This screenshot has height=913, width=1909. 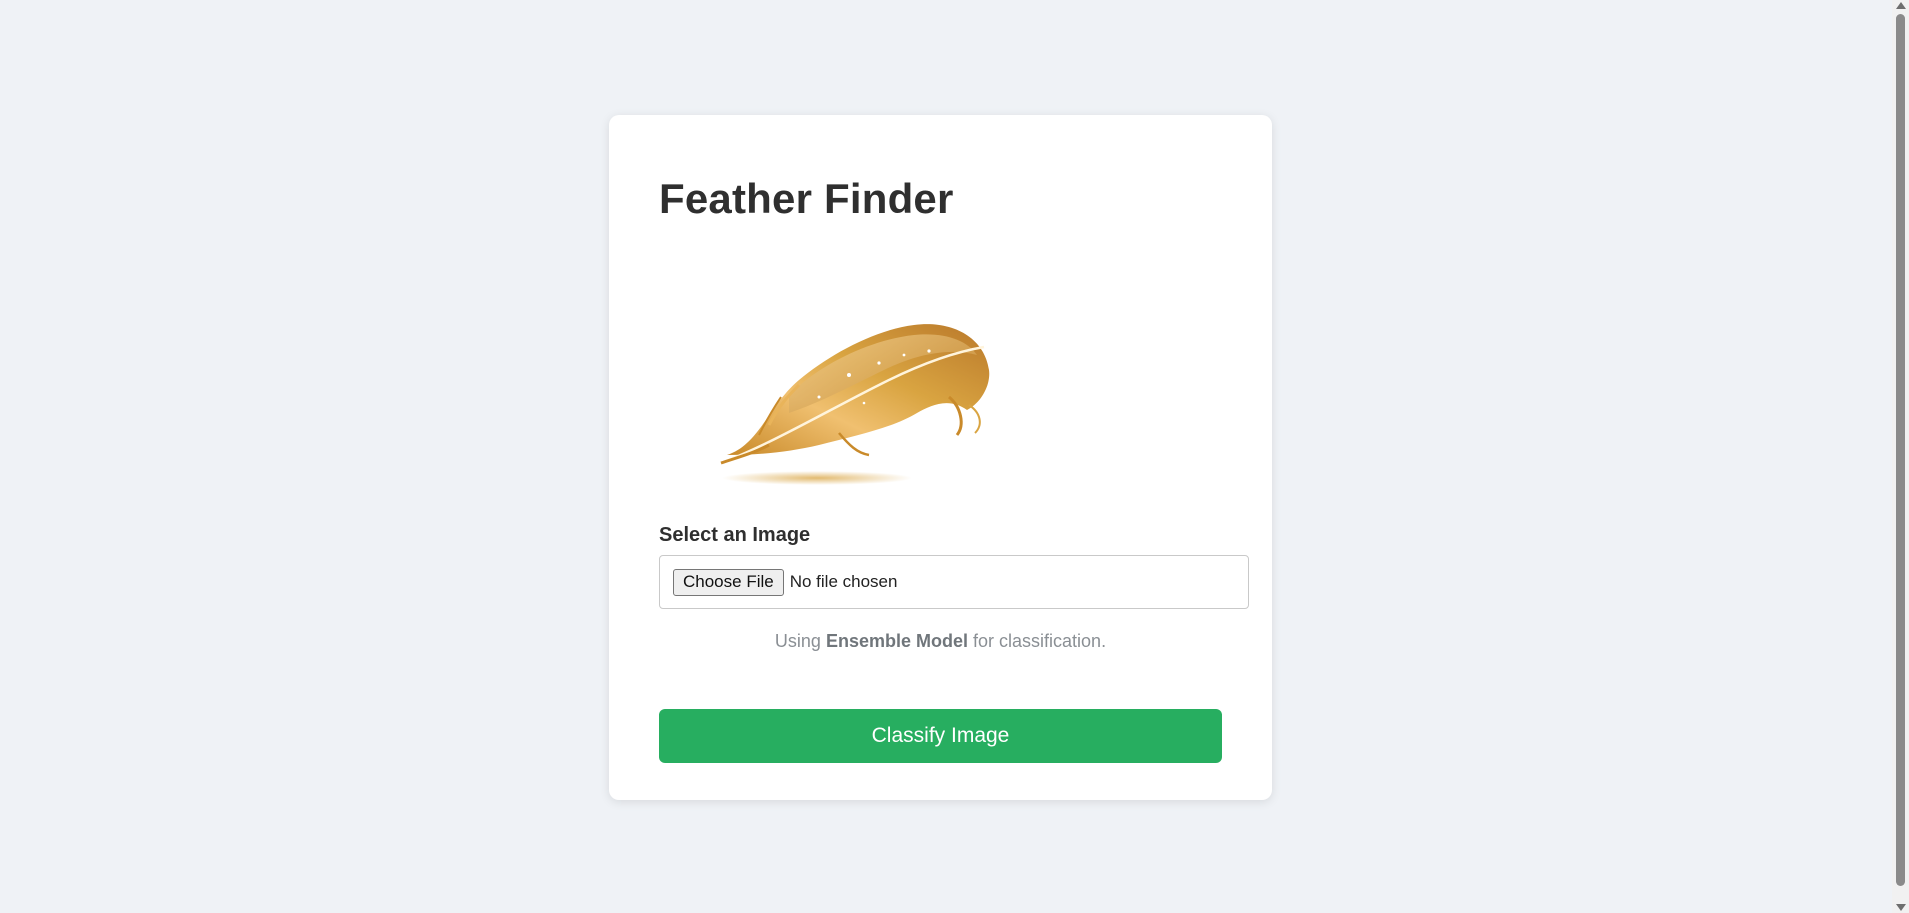 I want to click on scroll-up-arrow-icon, so click(x=1901, y=5).